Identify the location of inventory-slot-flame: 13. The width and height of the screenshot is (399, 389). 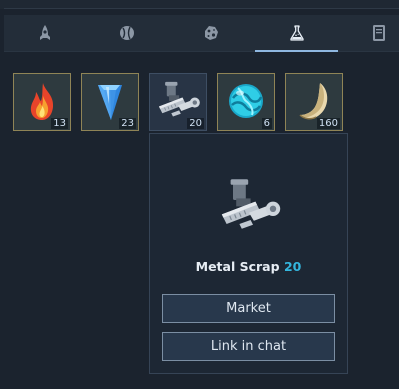
(42, 102).